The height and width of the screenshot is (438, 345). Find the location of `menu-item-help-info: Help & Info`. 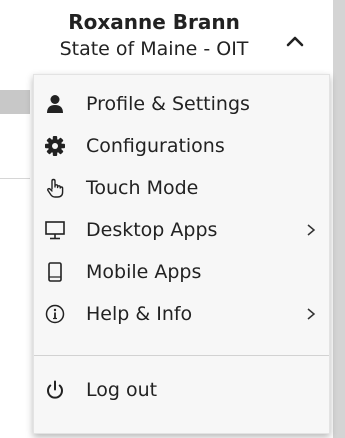

menu-item-help-info: Help & Info is located at coordinates (181, 314).